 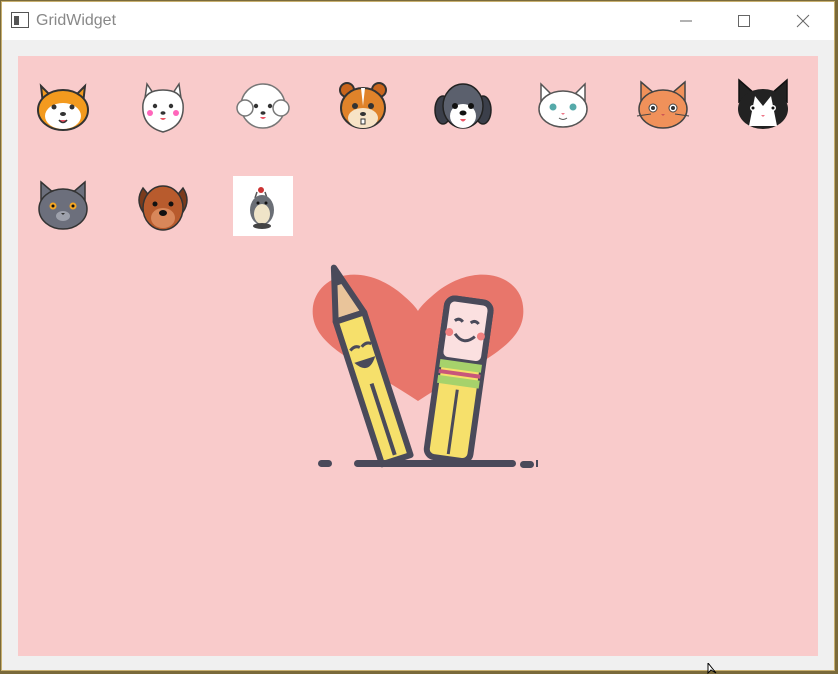 What do you see at coordinates (537, 463) in the screenshot?
I see `ground-dash-right` at bounding box center [537, 463].